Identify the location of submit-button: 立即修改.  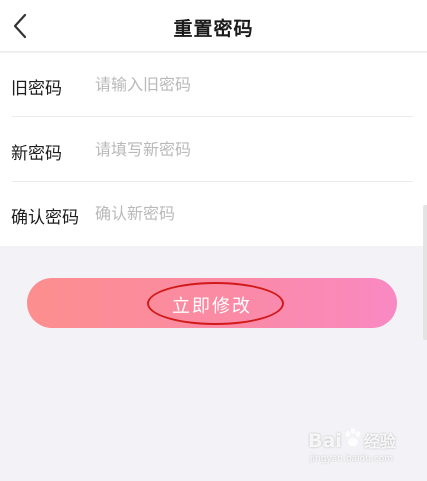
(212, 303).